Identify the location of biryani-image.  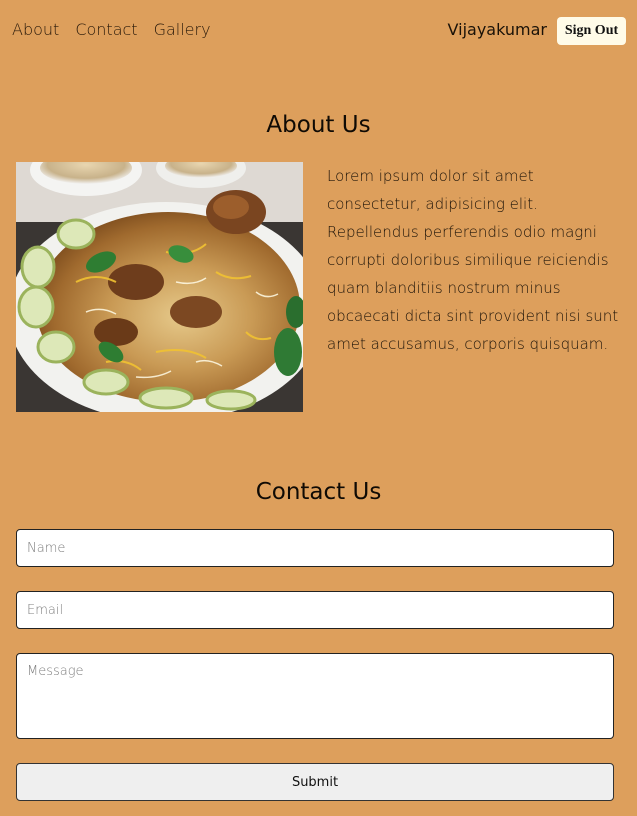
(159, 287).